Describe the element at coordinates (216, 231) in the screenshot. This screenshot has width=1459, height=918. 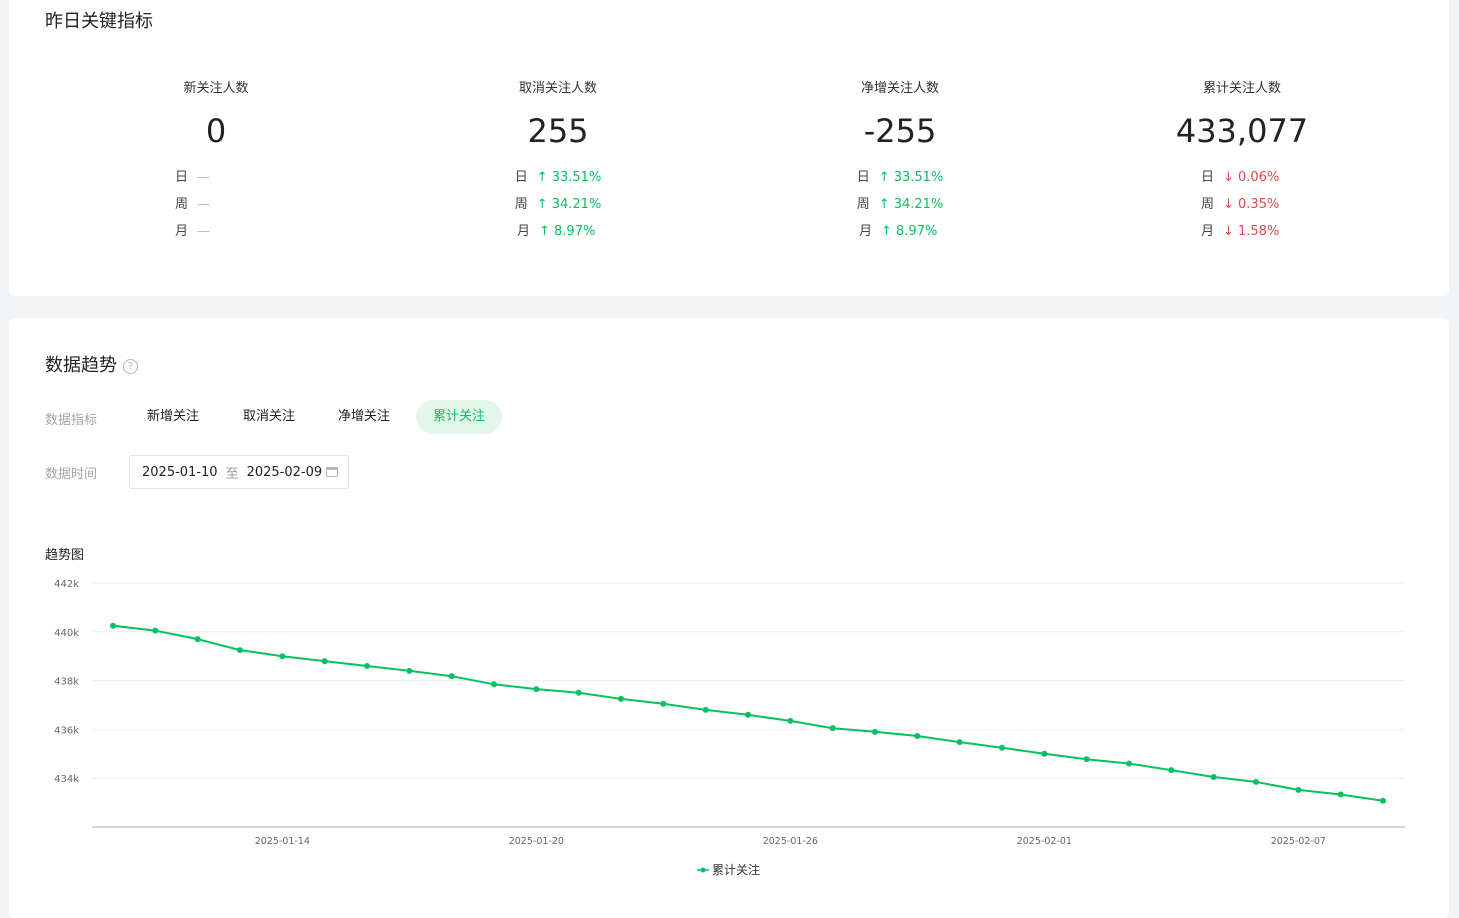
I see `compare-row: 月 —` at that location.